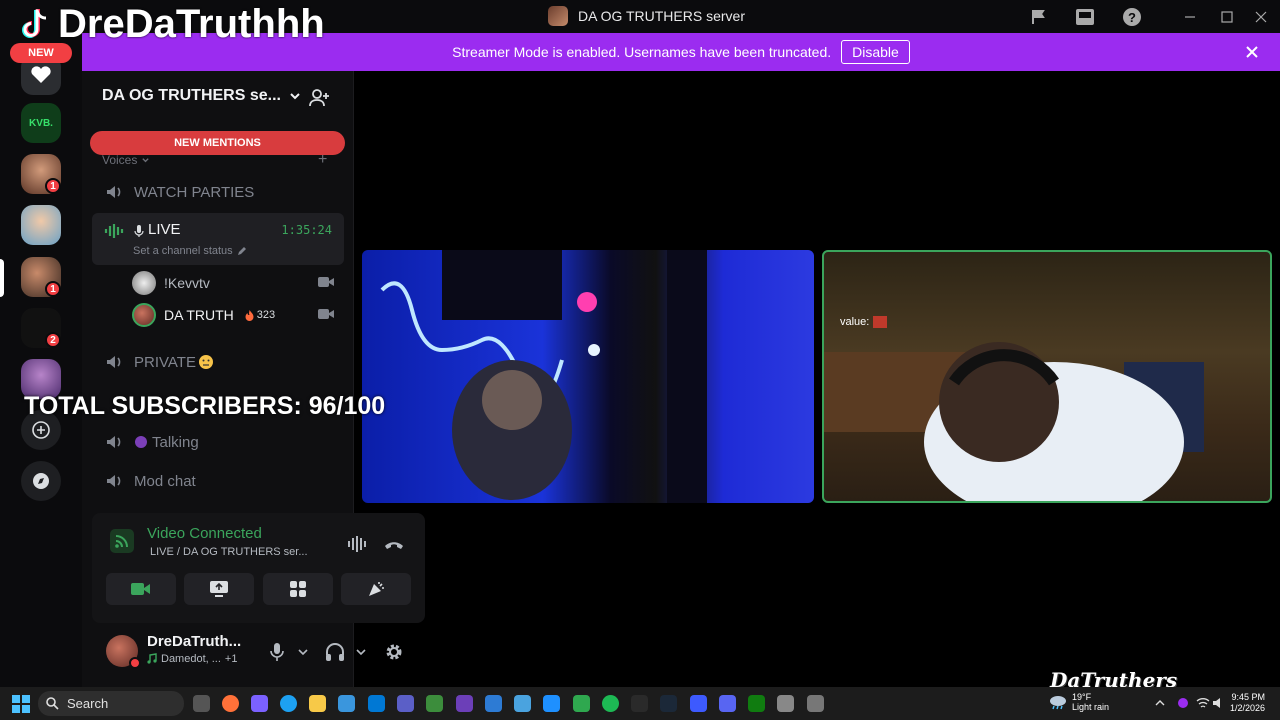 The image size is (1280, 720). Describe the element at coordinates (1227, 17) in the screenshot. I see `maximize-icon` at that location.